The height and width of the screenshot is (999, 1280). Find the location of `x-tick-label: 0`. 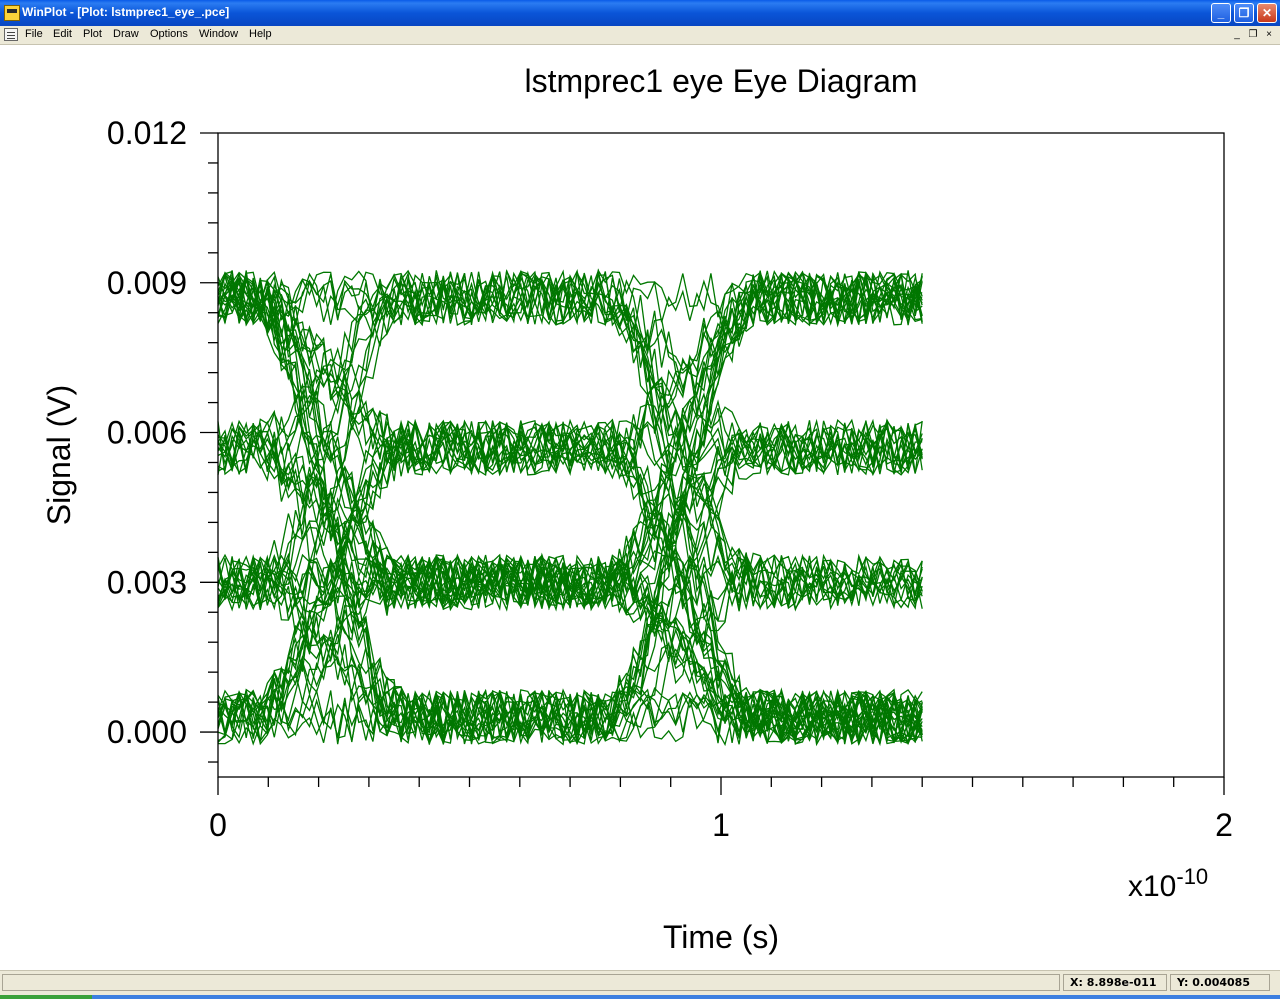

x-tick-label: 0 is located at coordinates (218, 825).